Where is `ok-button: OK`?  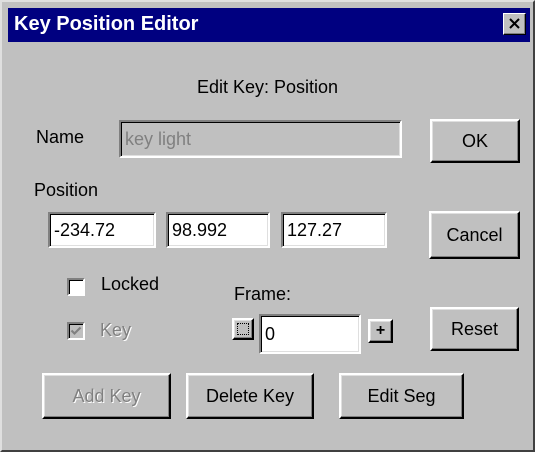 ok-button: OK is located at coordinates (475, 141).